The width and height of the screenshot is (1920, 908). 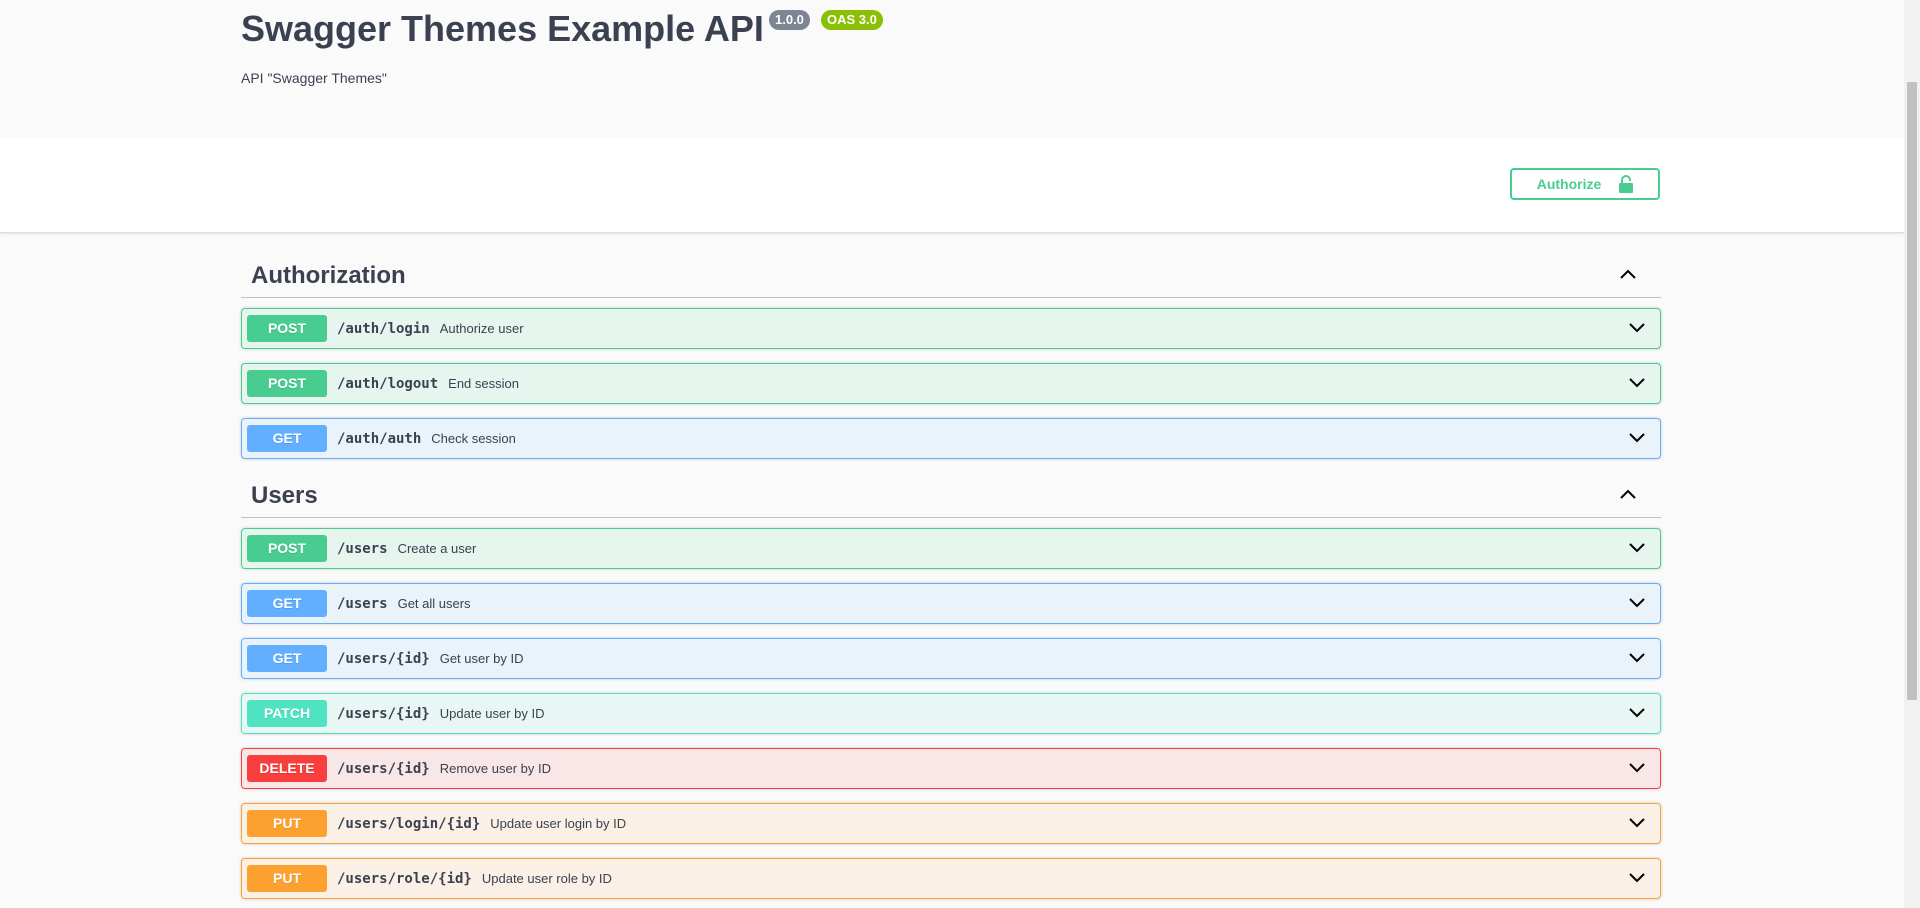 What do you see at coordinates (951, 383) in the screenshot?
I see `operation-post-auth-logout: POST /auth/logout End session` at bounding box center [951, 383].